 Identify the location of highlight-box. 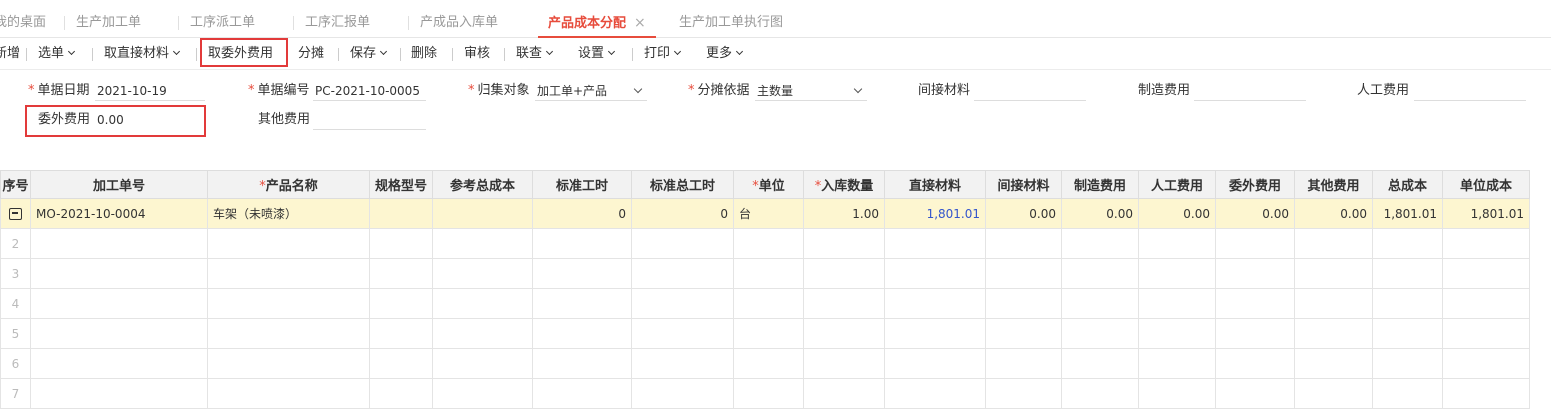
(115, 121).